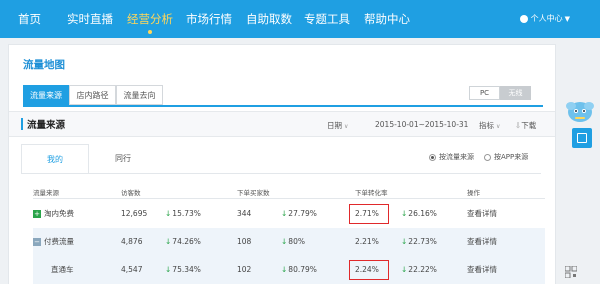  What do you see at coordinates (22, 124) in the screenshot?
I see `section-title-marker` at bounding box center [22, 124].